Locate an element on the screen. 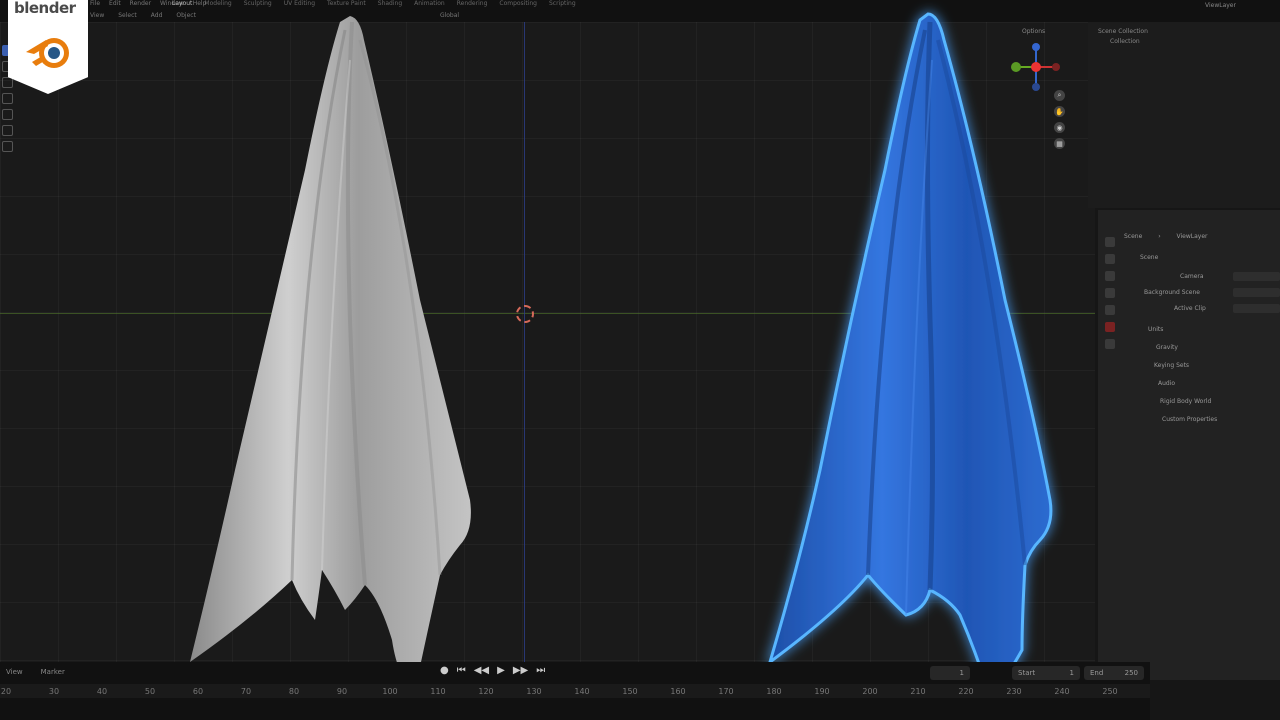 The height and width of the screenshot is (720, 1280). render-tab-icon is located at coordinates (1110, 242).